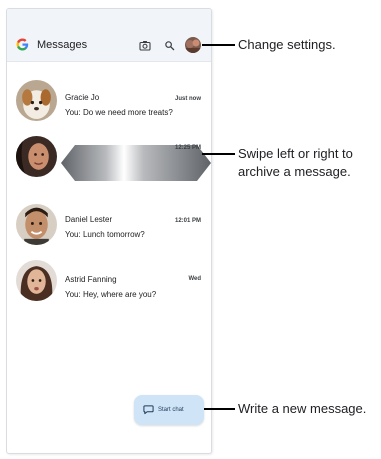 Image resolution: width=381 pixels, height=459 pixels. What do you see at coordinates (22, 44) in the screenshot?
I see `google-logo-icon` at bounding box center [22, 44].